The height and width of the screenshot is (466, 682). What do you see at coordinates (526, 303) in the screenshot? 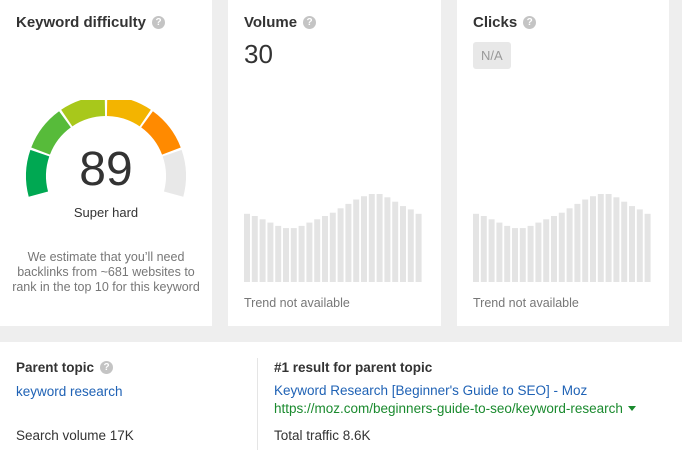
I see `clicks-trend-note: Trend not available` at bounding box center [526, 303].